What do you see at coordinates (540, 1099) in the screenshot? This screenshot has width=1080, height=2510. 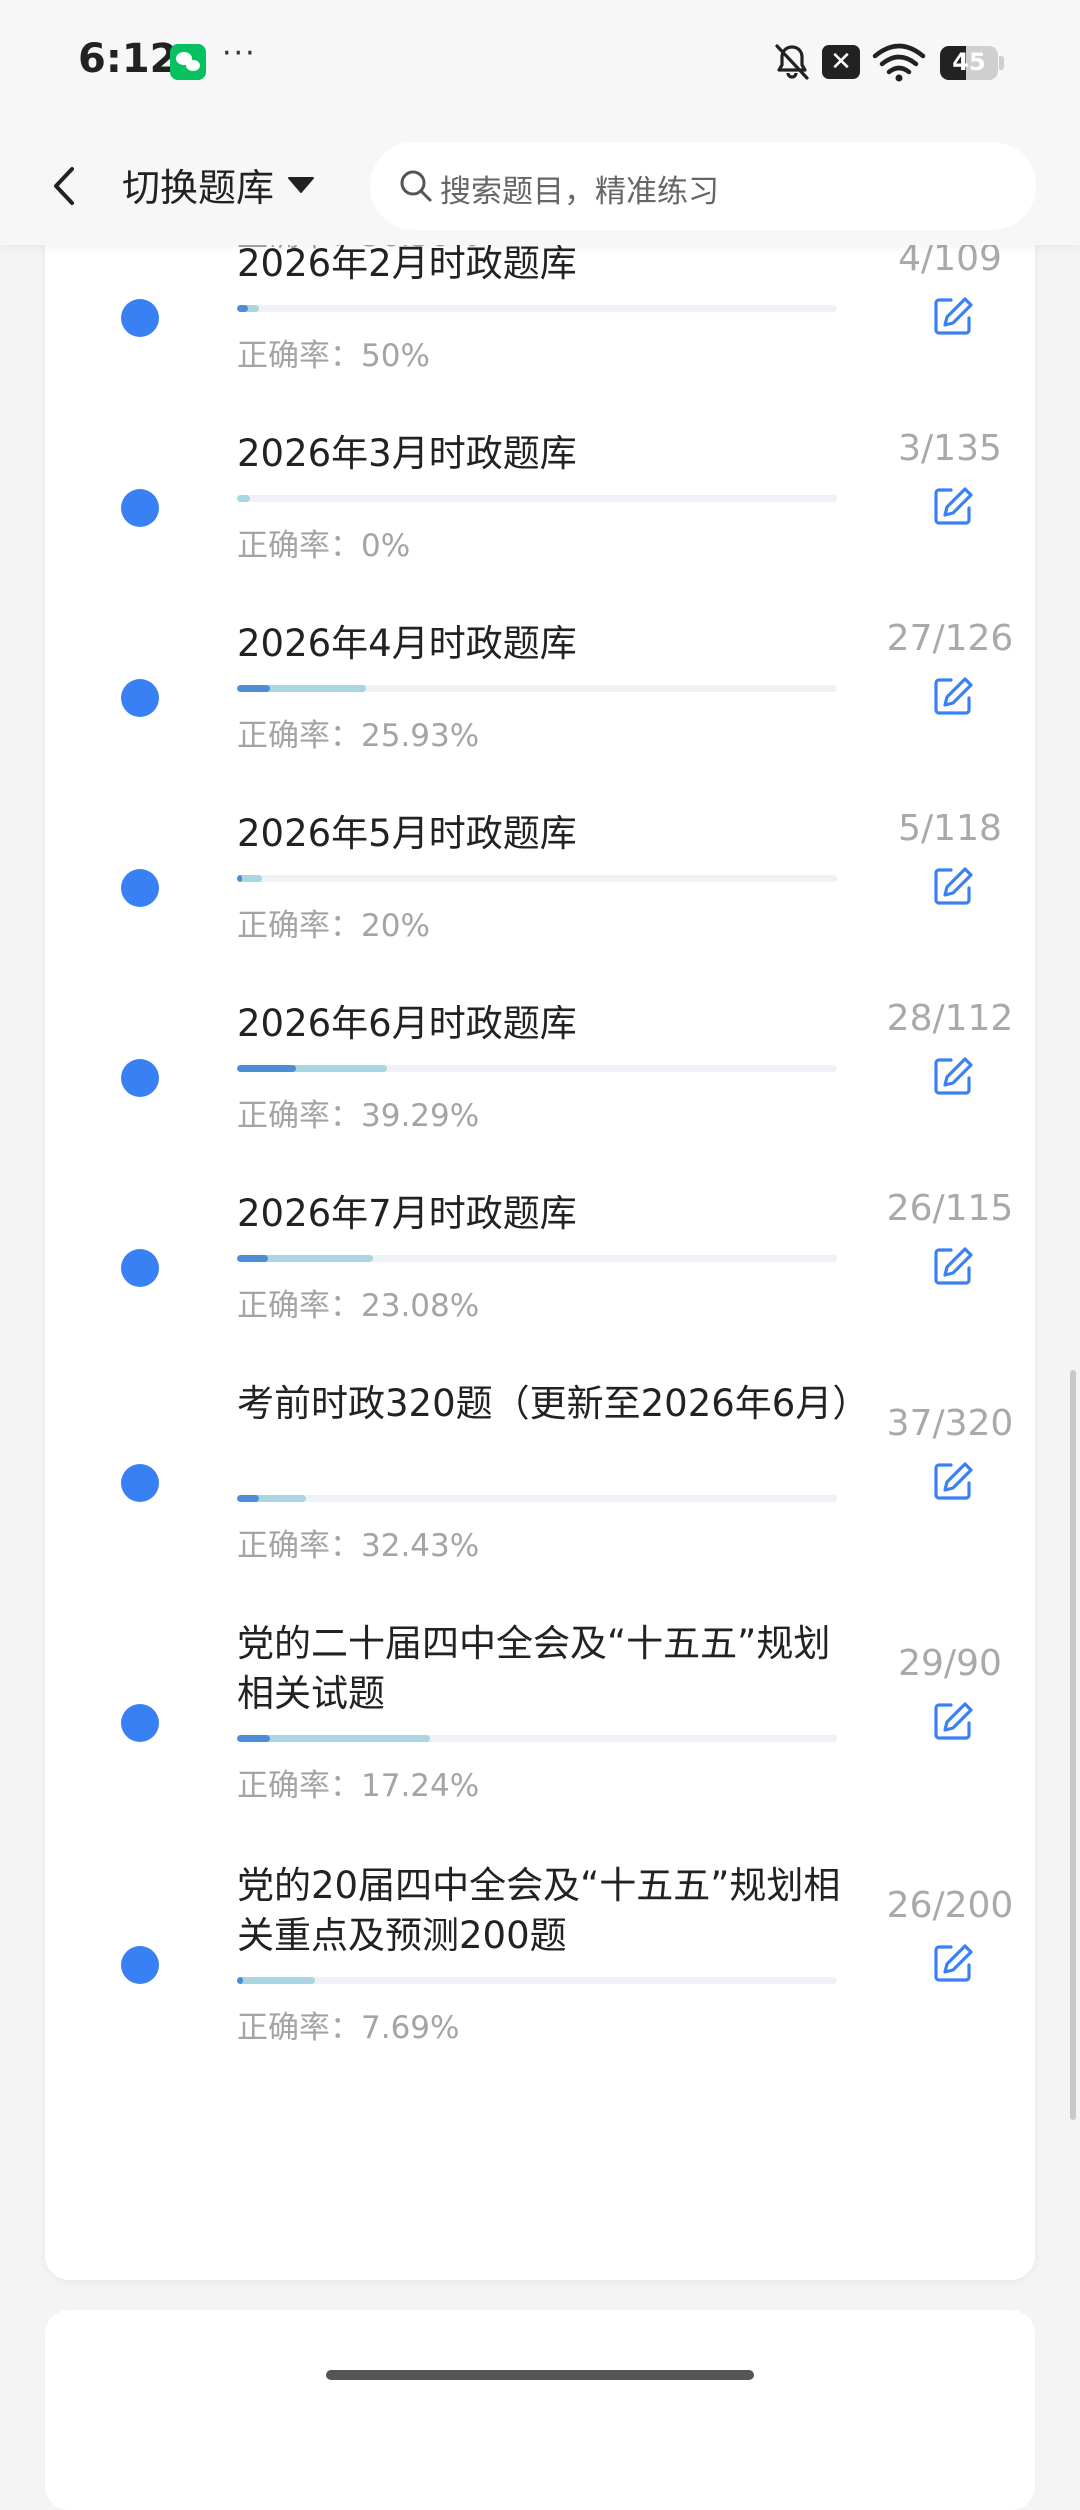 I see `question-bank-item: 2026年6月时政题库正确率：39.29% 28/112` at bounding box center [540, 1099].